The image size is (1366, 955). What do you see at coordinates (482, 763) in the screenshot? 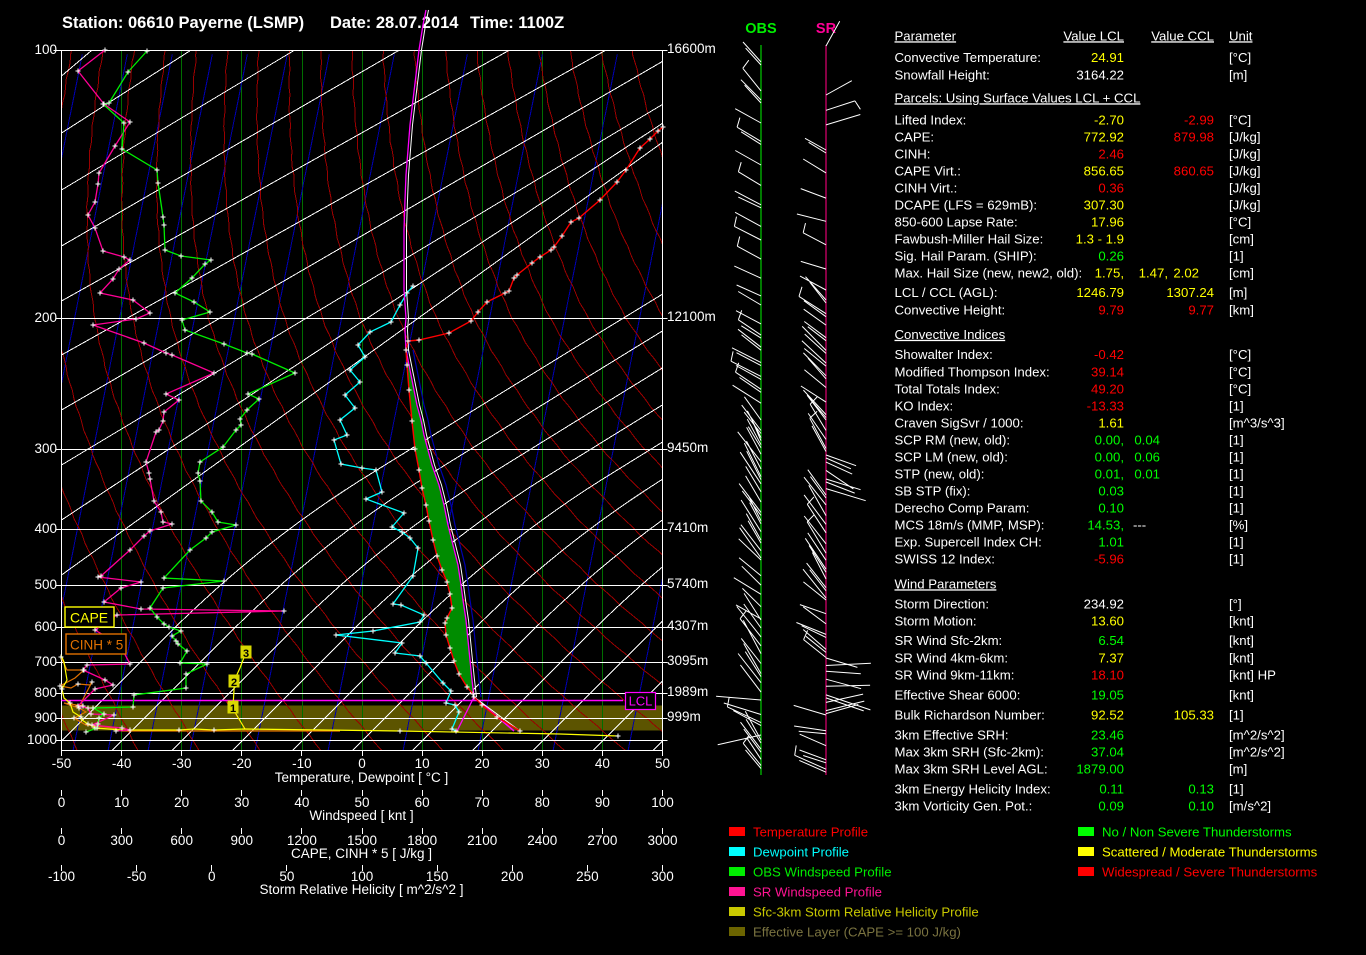
I see `svg-text: 20` at bounding box center [482, 763].